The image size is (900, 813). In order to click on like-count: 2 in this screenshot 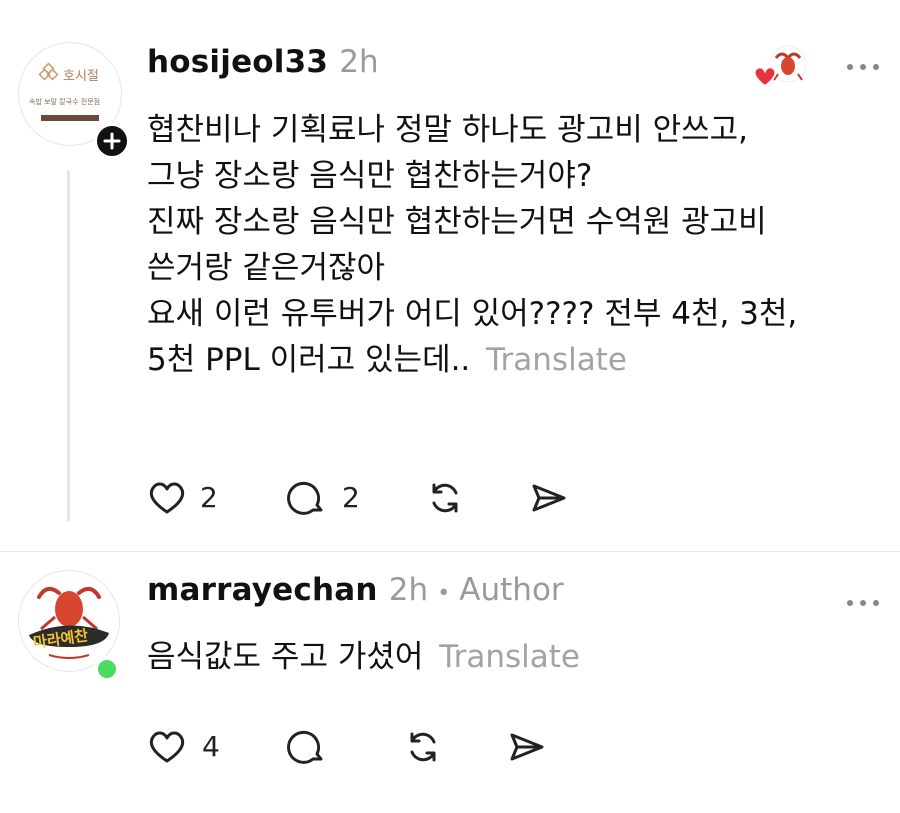, I will do `click(209, 497)`.